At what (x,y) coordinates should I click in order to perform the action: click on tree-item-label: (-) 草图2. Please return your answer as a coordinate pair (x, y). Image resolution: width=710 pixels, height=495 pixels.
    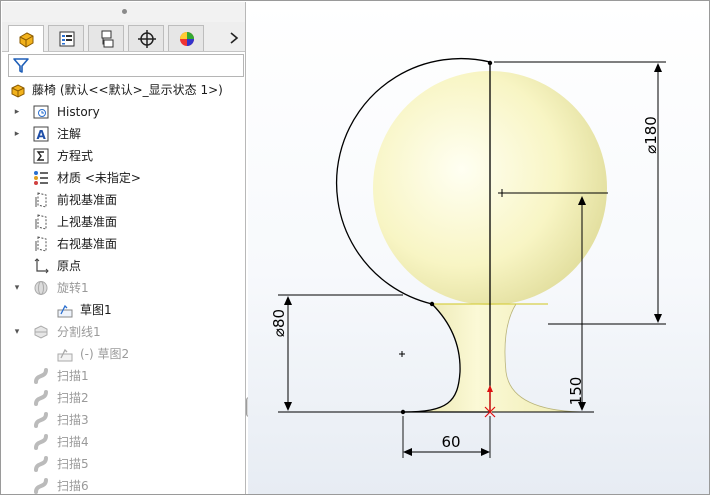
    Looking at the image, I should click on (105, 354).